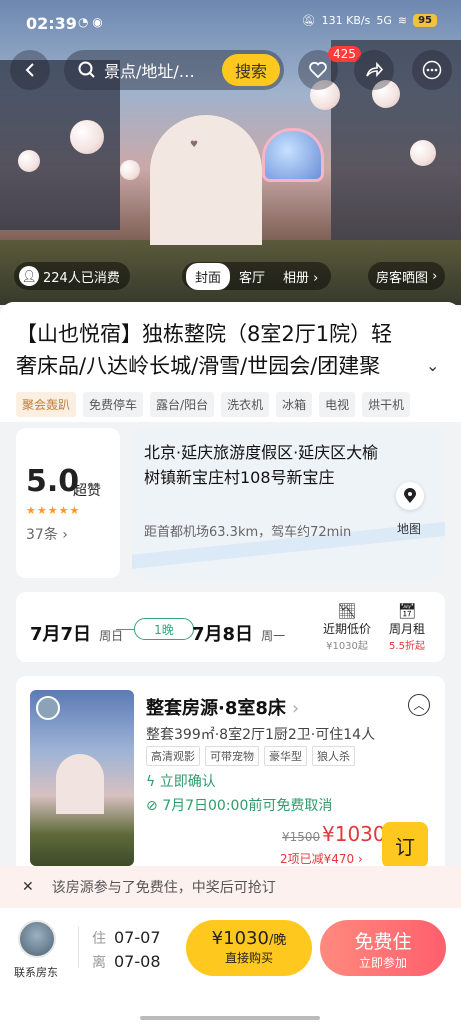  I want to click on recent-low-price-label: 近期低价, so click(346, 629).